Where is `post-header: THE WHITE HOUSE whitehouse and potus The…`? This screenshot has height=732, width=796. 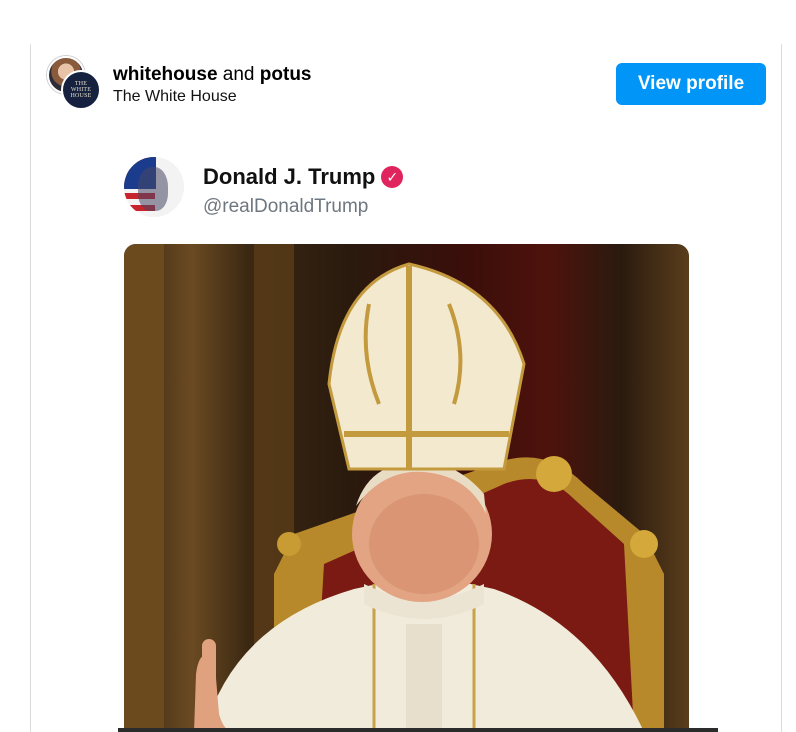 post-header: THE WHITE HOUSE whitehouse and potus The… is located at coordinates (406, 84).